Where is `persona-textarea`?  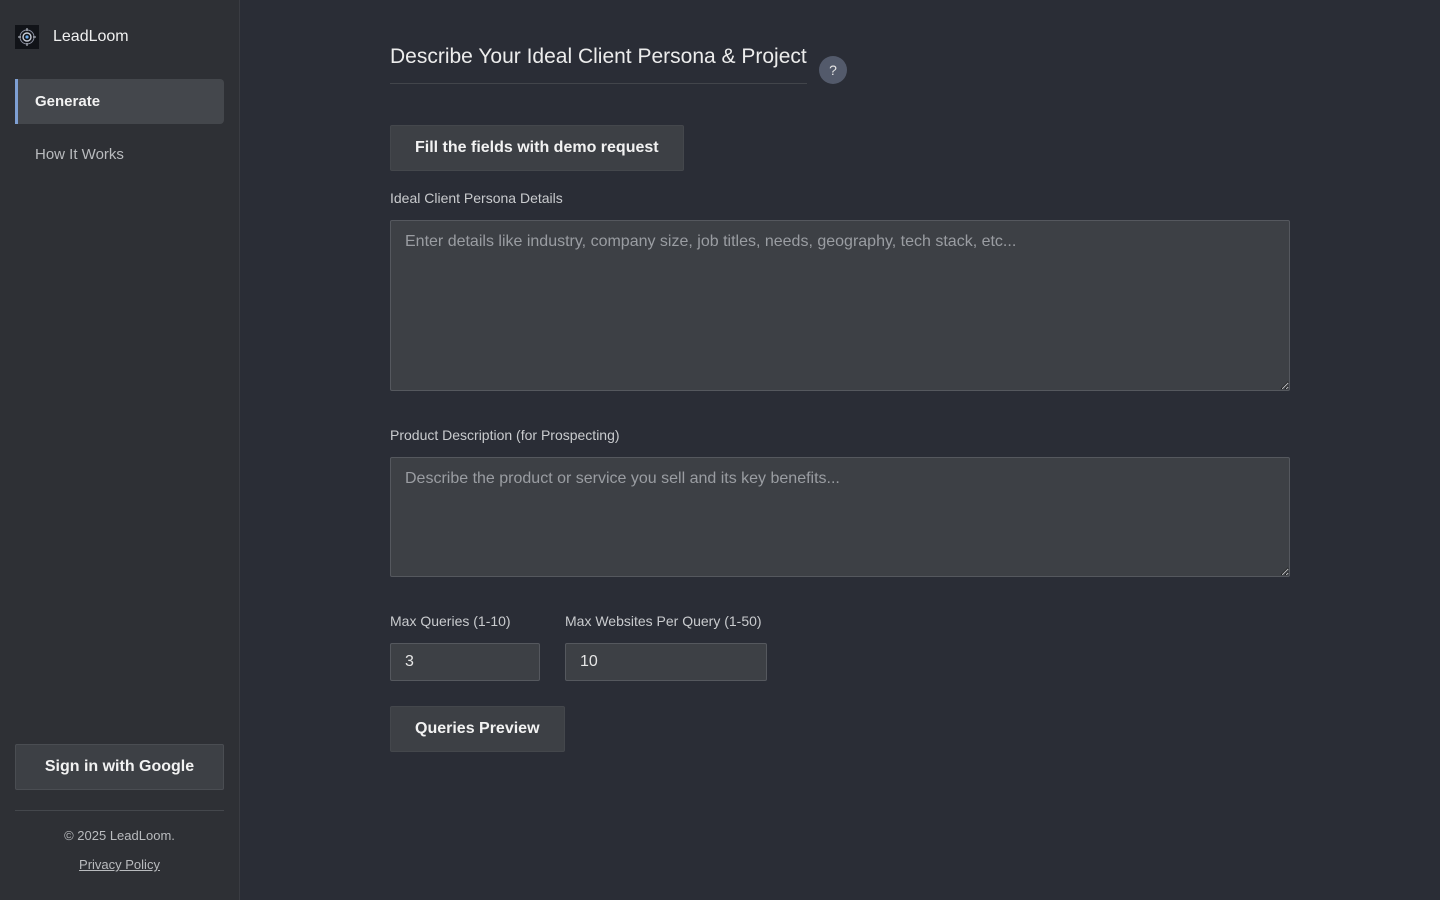 persona-textarea is located at coordinates (840, 305).